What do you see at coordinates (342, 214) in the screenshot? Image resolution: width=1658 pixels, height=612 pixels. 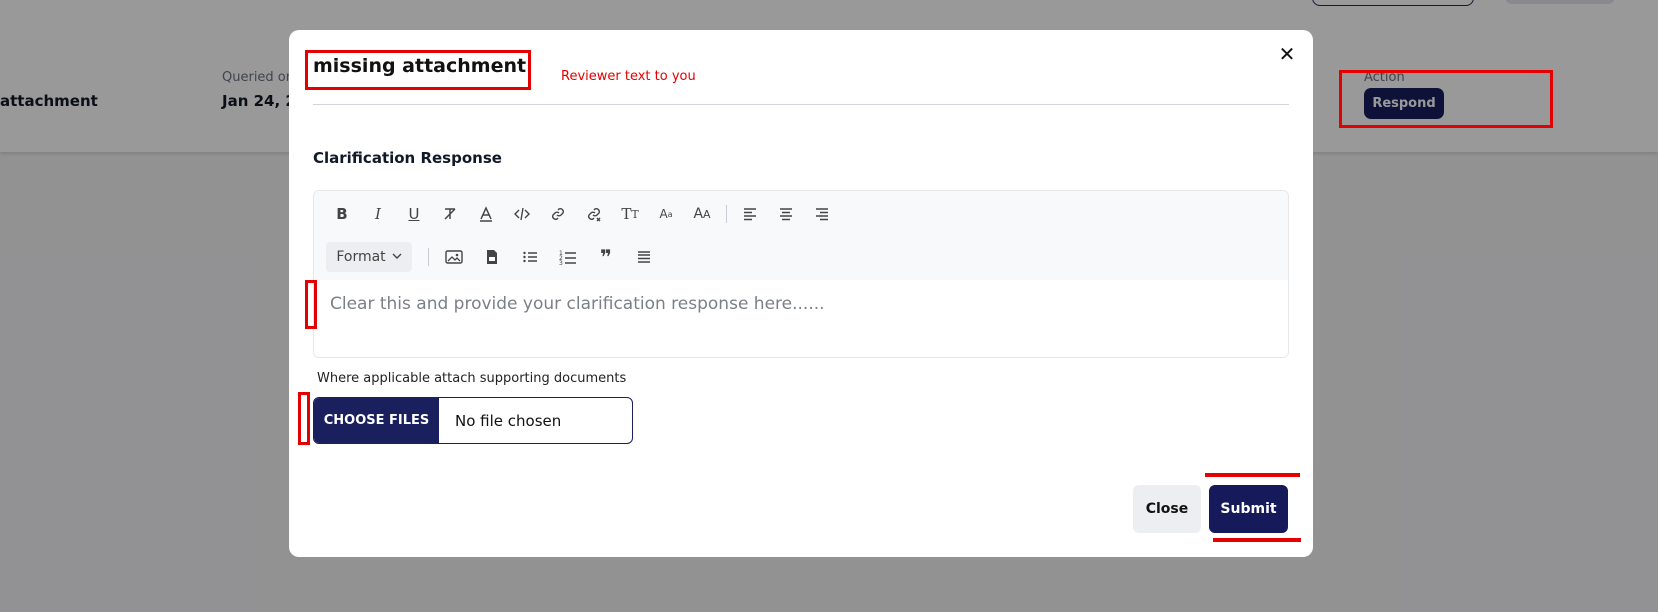 I see `bold-icon: B` at bounding box center [342, 214].